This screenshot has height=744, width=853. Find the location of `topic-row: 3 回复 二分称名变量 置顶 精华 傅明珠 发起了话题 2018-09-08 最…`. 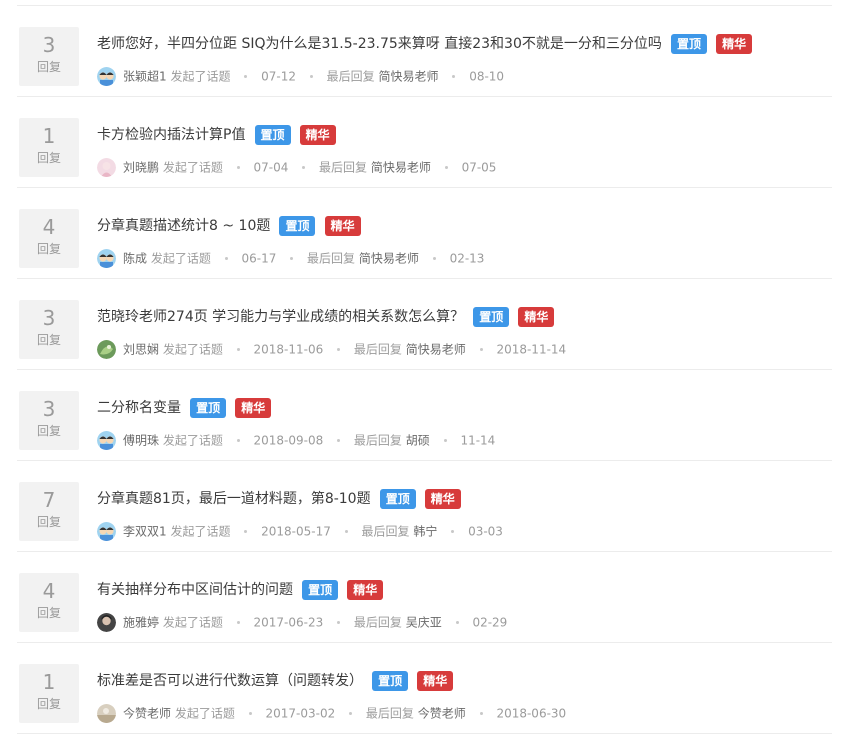

topic-row: 3 回复 二分称名变量 置顶 精华 傅明珠 发起了话题 2018-09-08 最… is located at coordinates (424, 415).